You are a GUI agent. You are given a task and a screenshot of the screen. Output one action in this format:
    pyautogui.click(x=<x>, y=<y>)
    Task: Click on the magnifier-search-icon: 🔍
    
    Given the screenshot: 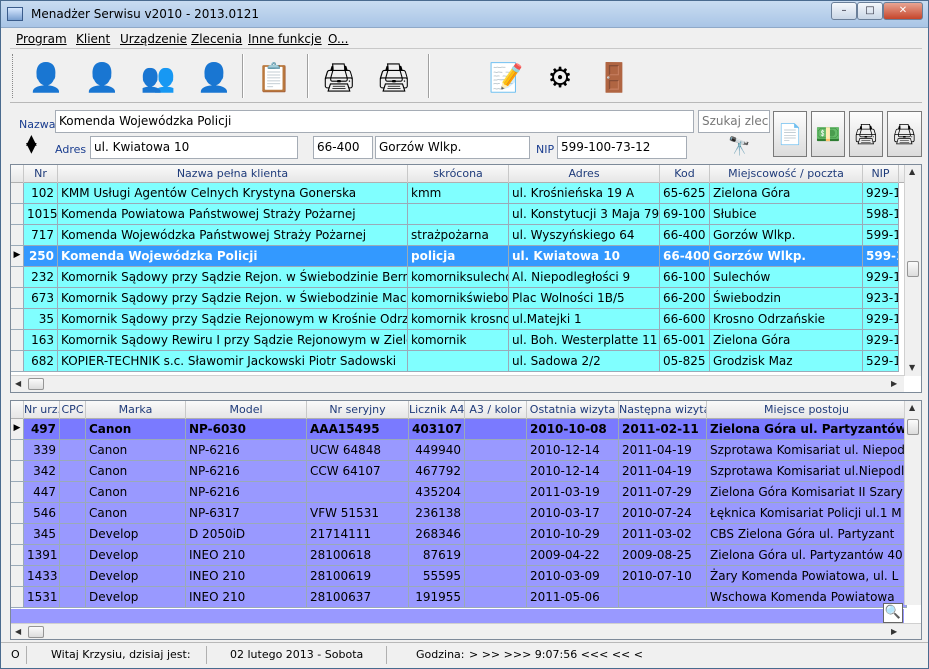 What is the action you would take?
    pyautogui.click(x=893, y=613)
    